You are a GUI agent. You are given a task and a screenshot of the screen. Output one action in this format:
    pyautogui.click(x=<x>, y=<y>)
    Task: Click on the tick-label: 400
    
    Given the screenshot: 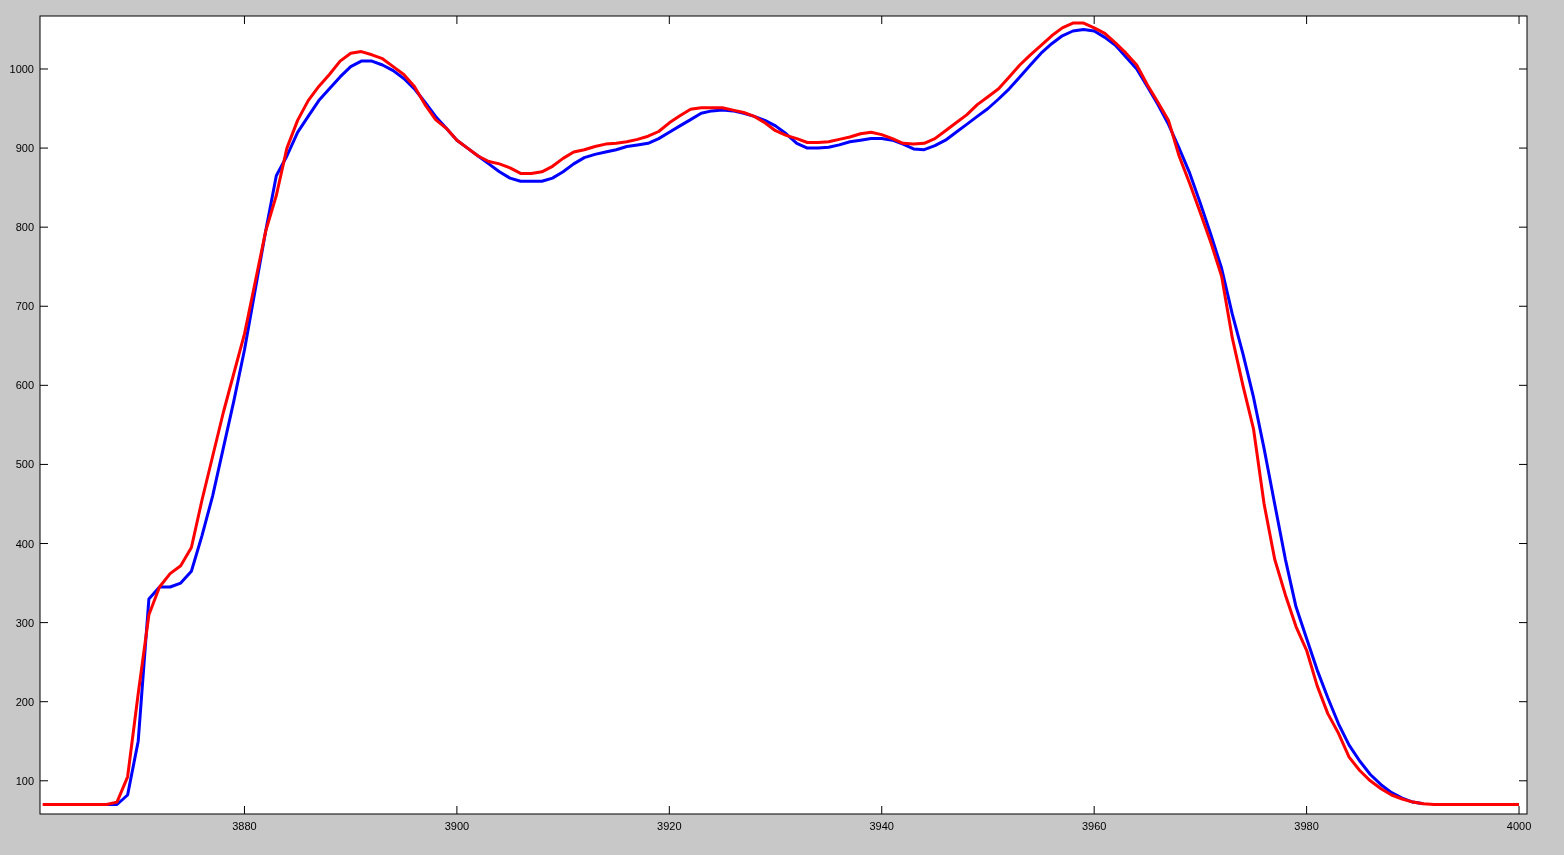 What is the action you would take?
    pyautogui.click(x=24, y=543)
    